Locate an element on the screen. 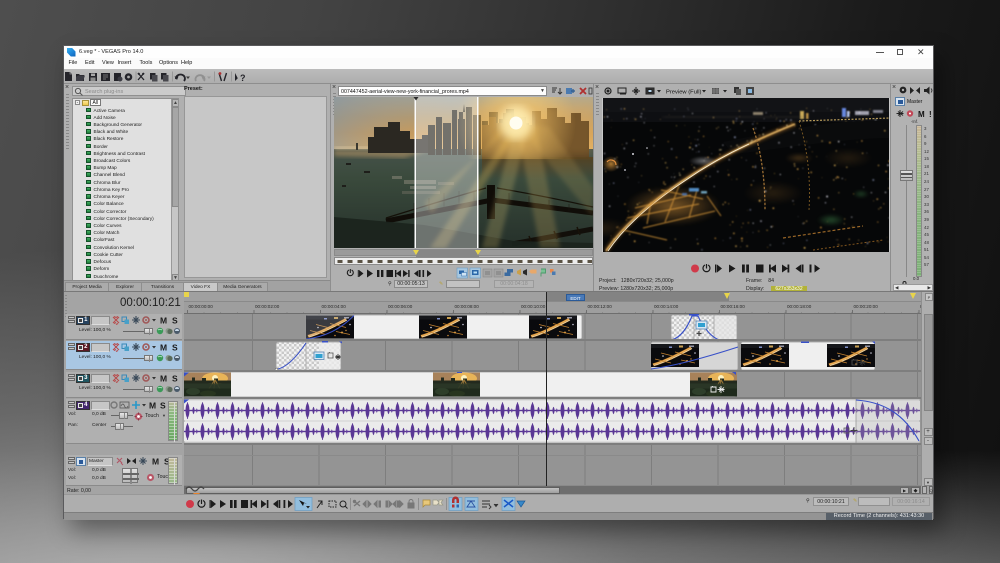 This screenshot has height=563, width=1000. svg-text: Preview (Full) is located at coordinates (683, 93).